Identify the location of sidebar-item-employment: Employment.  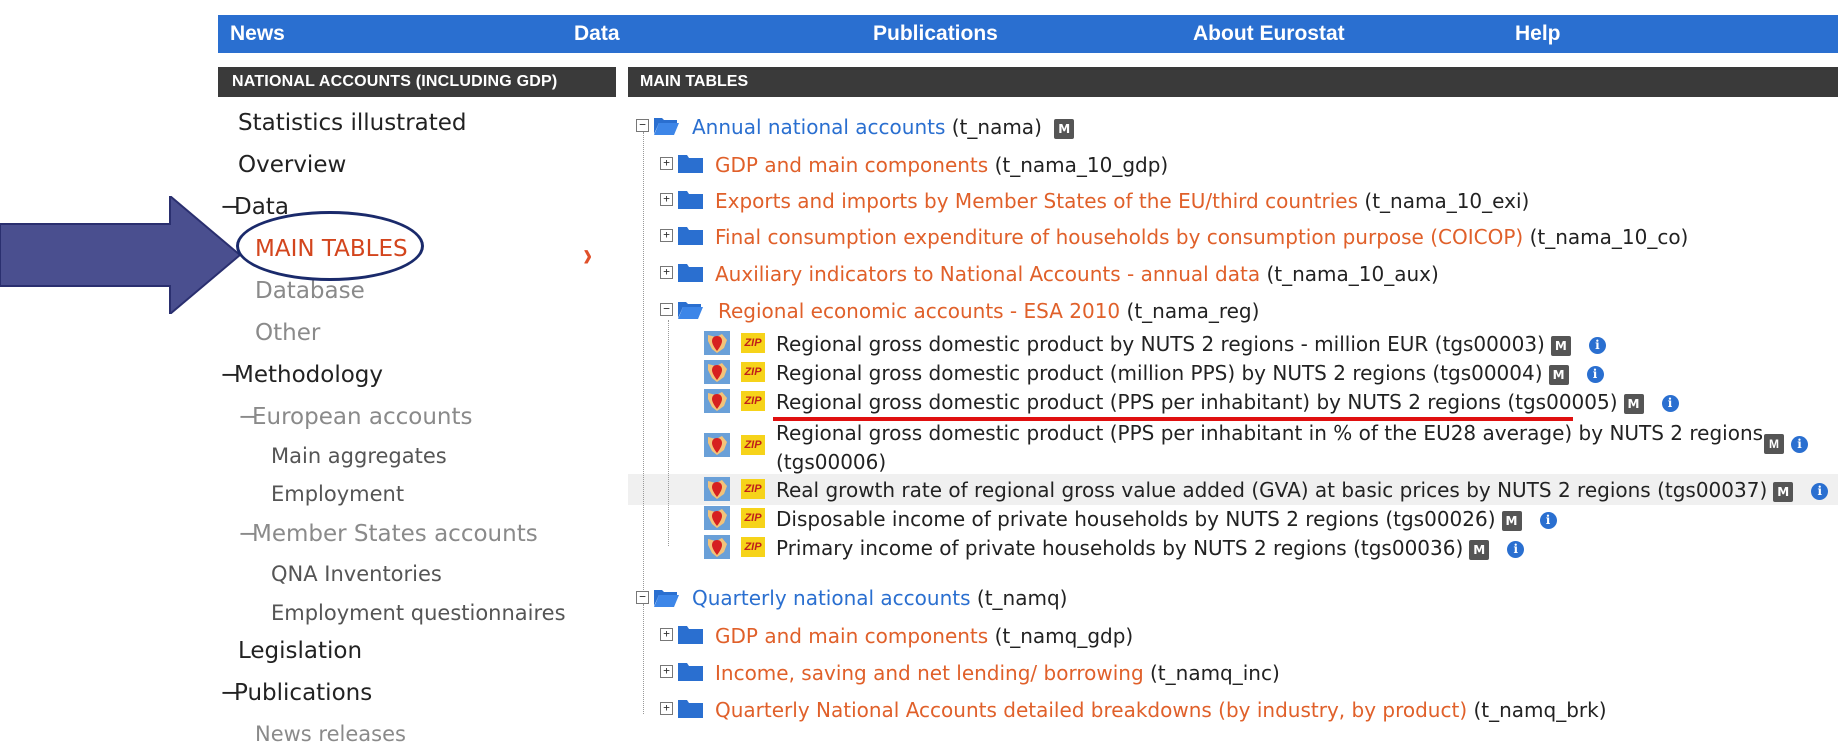
(337, 494).